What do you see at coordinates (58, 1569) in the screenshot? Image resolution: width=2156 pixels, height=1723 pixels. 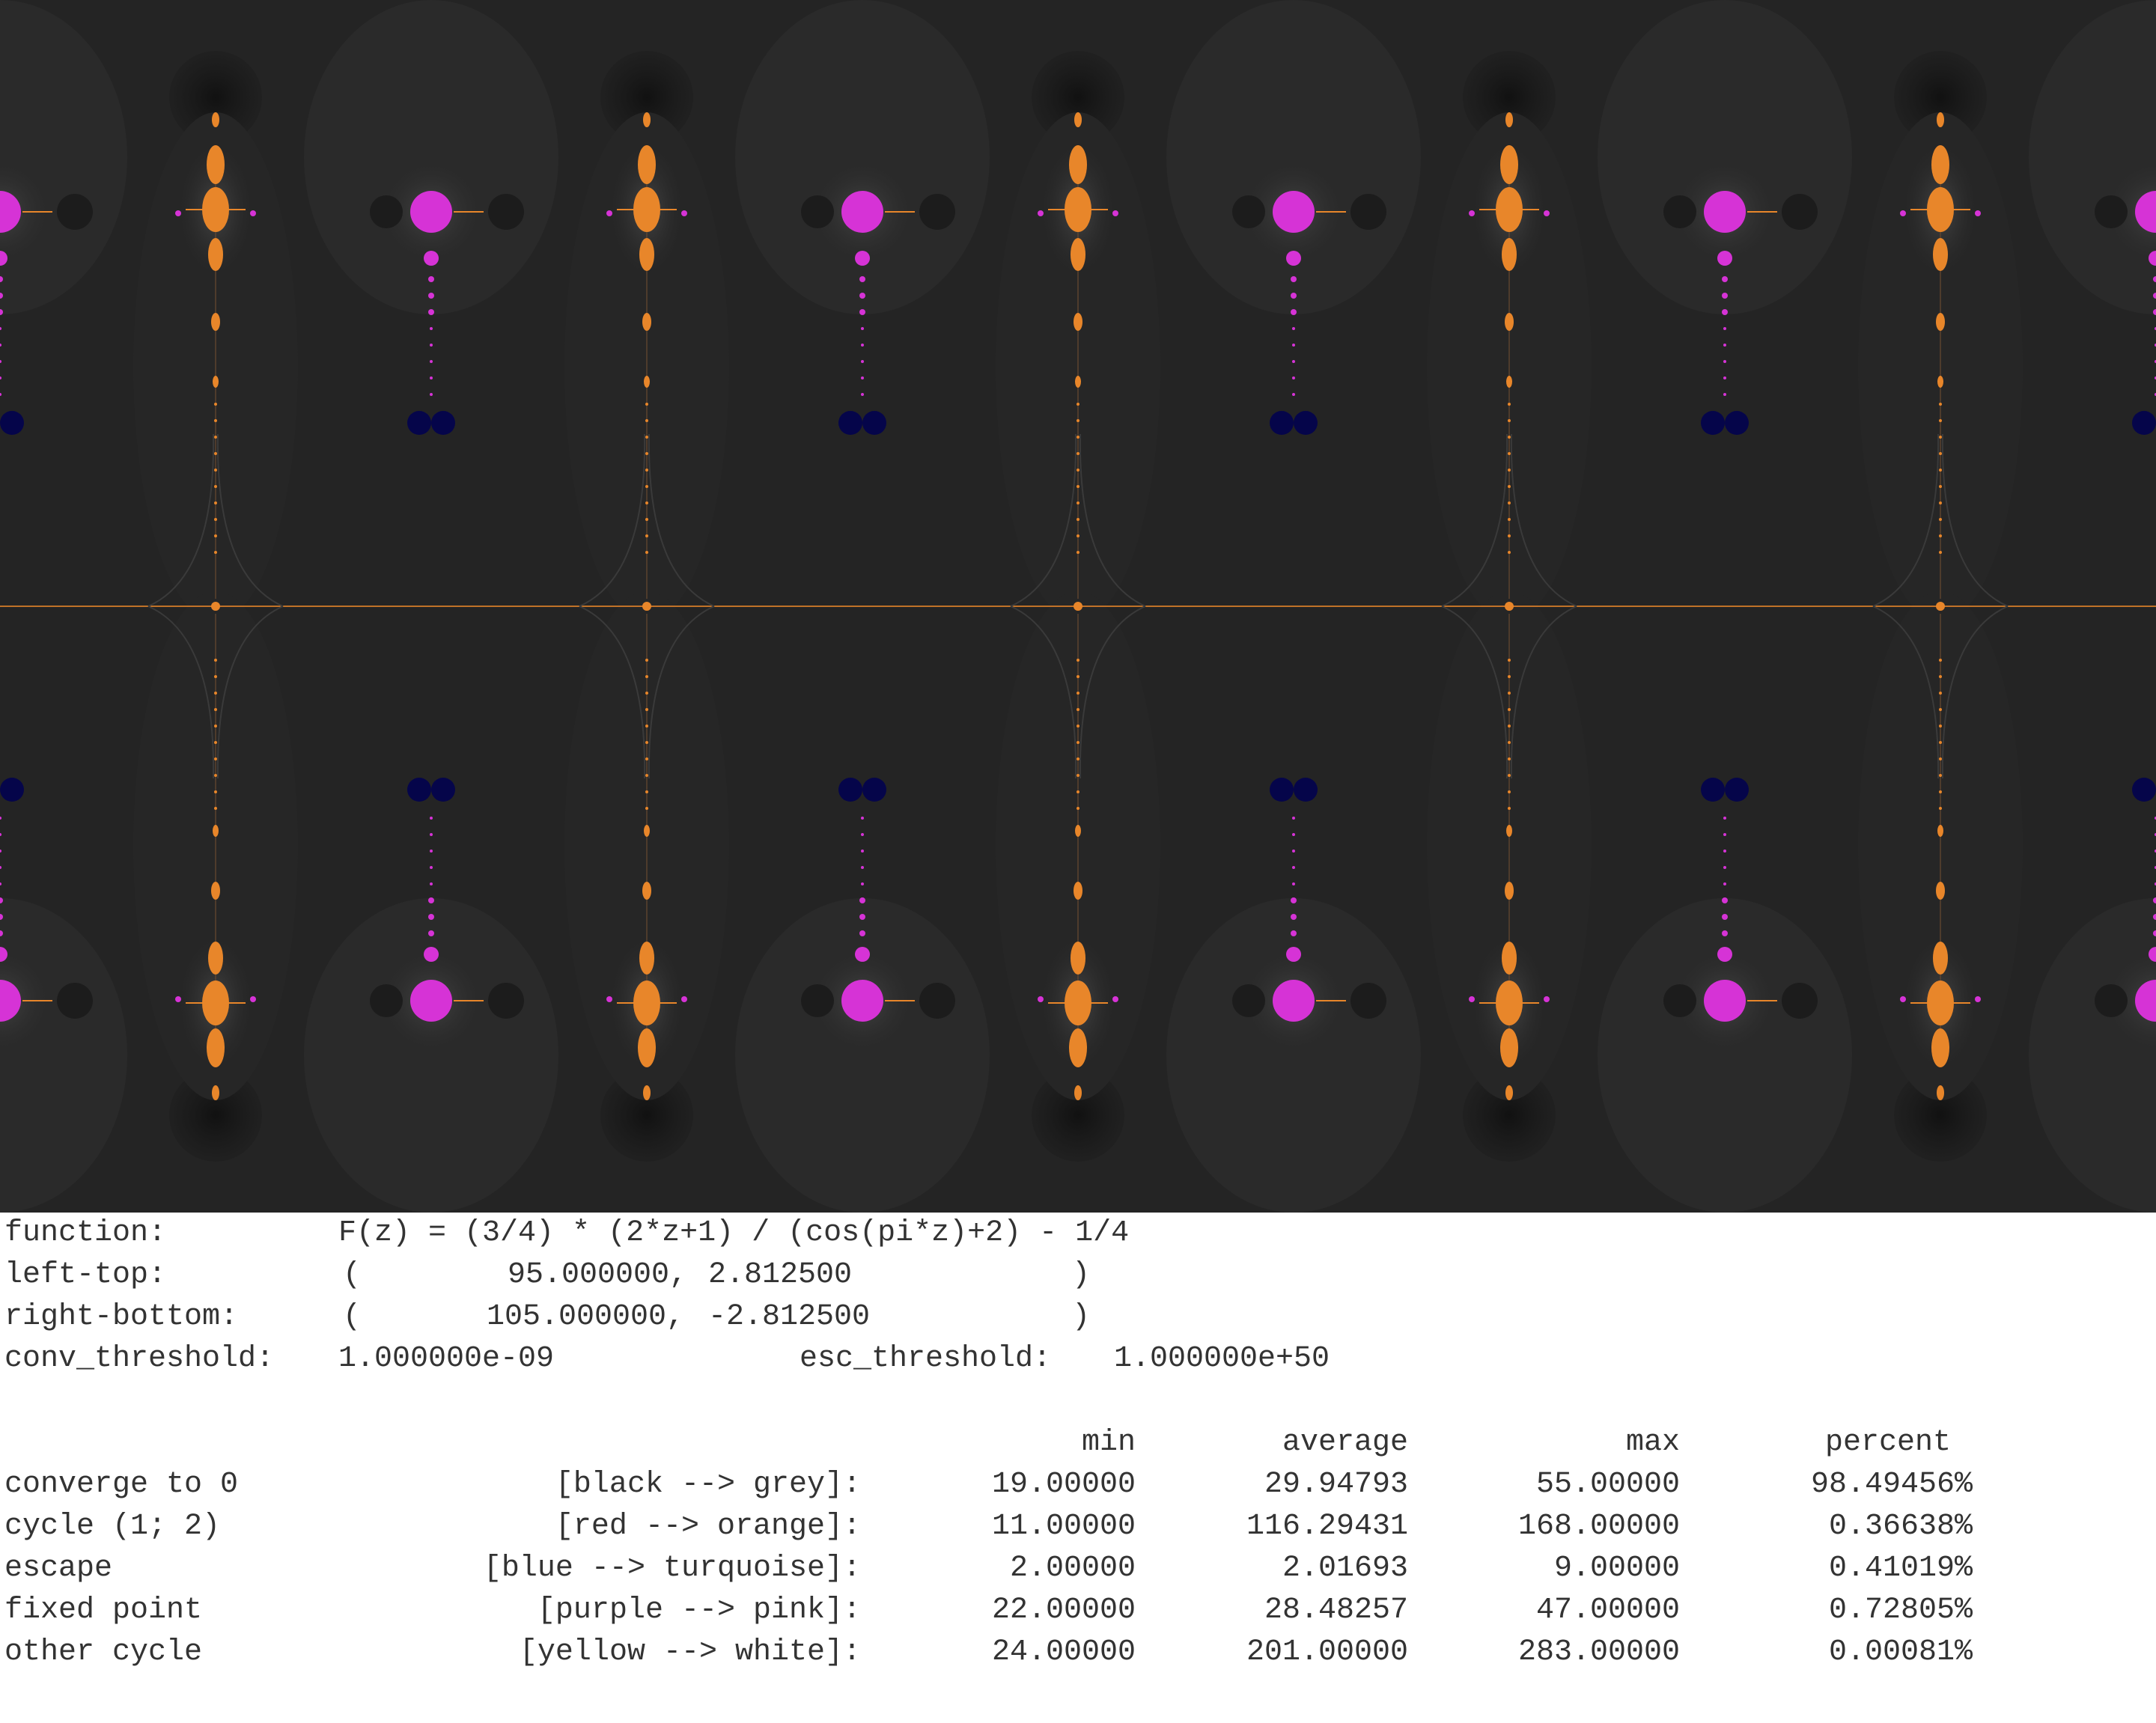 I see `stat-row-name: escape` at bounding box center [58, 1569].